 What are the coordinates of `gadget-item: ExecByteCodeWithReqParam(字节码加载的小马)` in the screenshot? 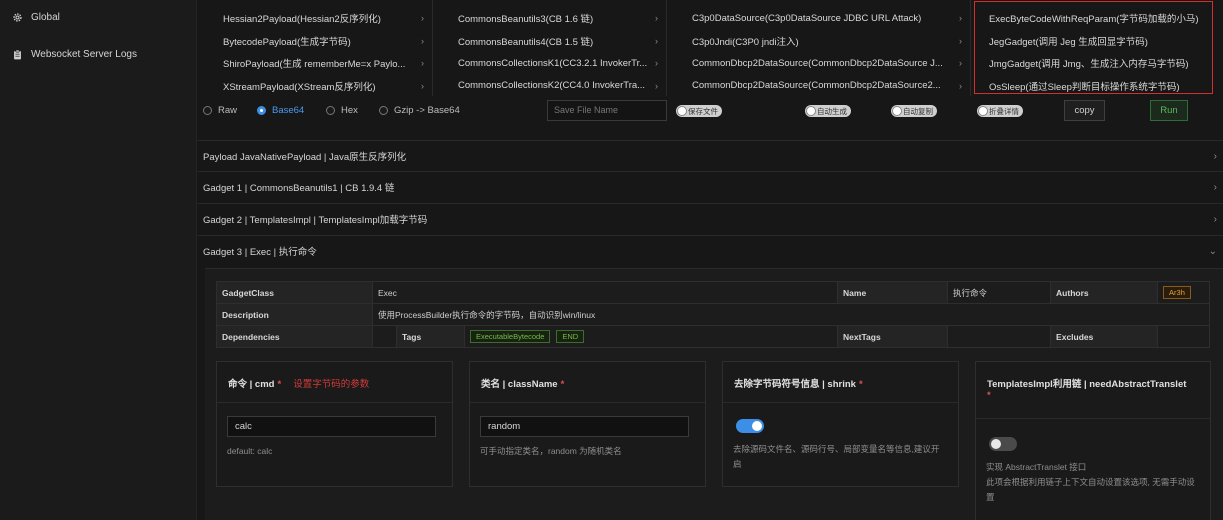 It's located at (1097, 18).